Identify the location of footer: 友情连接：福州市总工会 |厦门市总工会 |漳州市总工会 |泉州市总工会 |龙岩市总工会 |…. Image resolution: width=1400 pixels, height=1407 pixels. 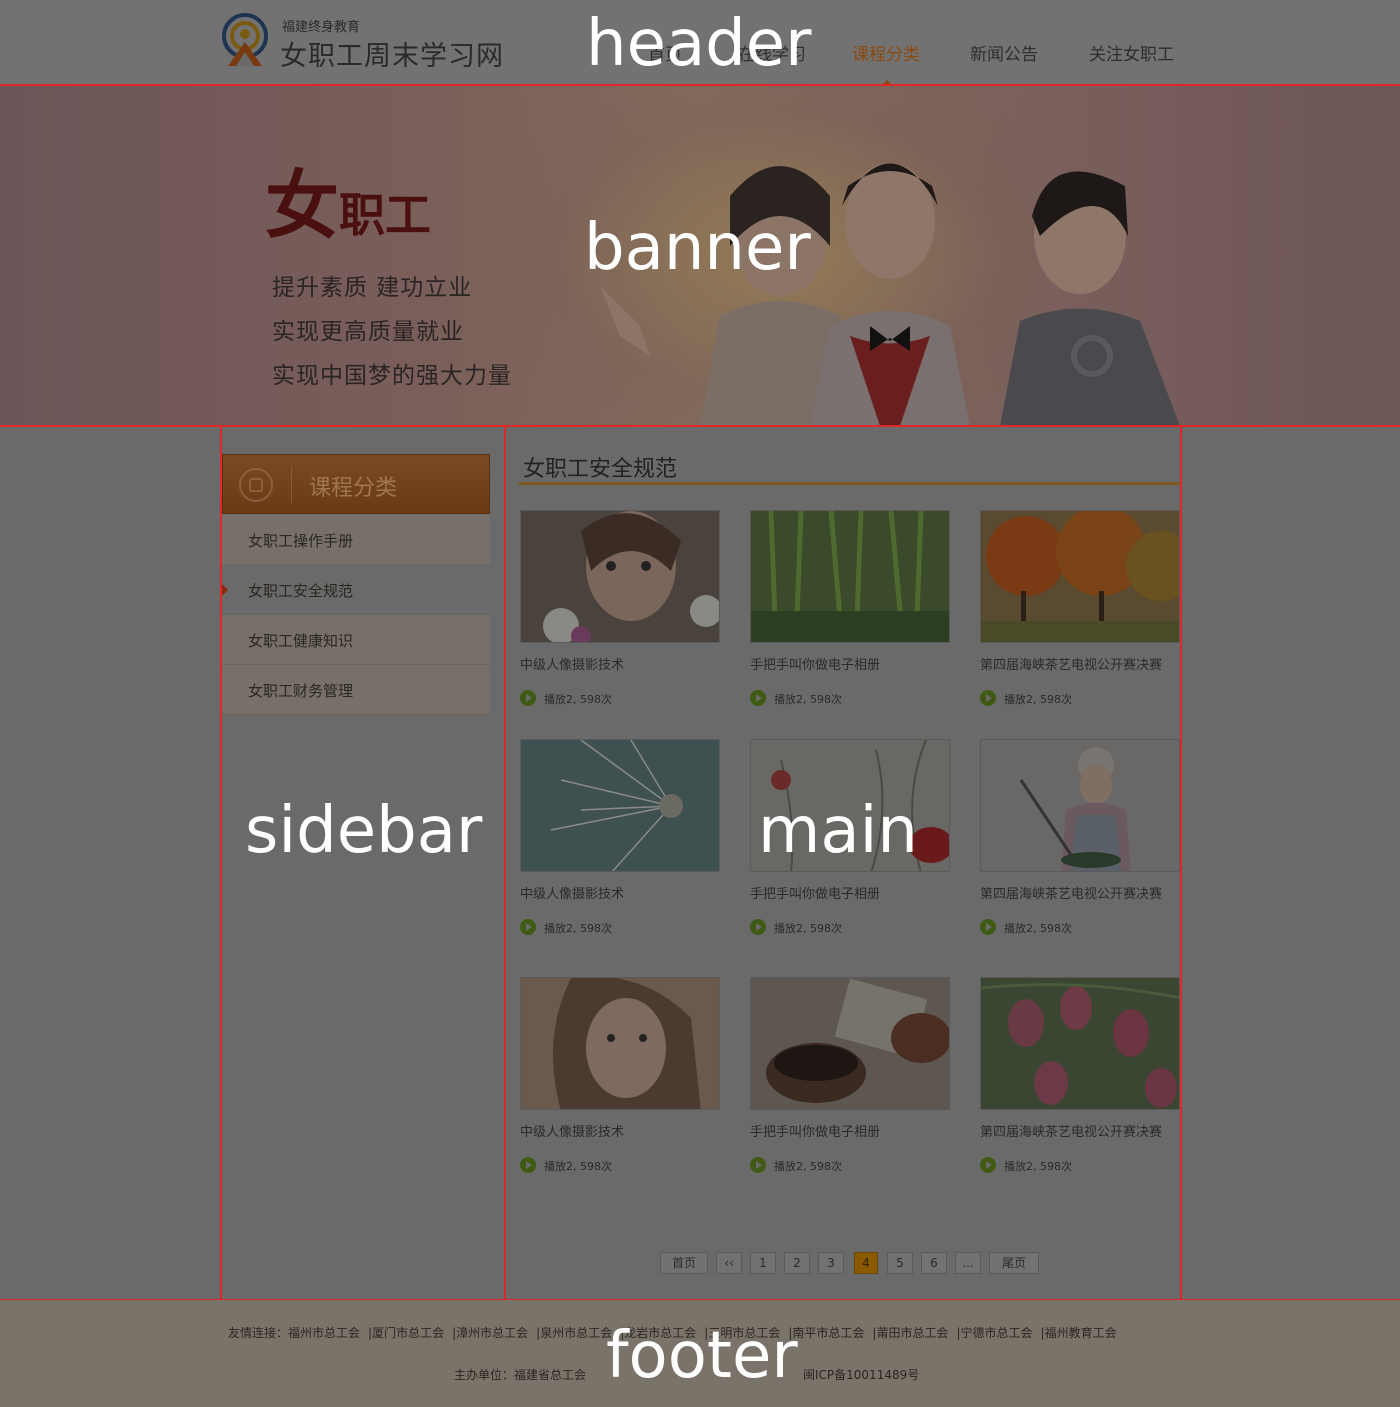
(700, 1353).